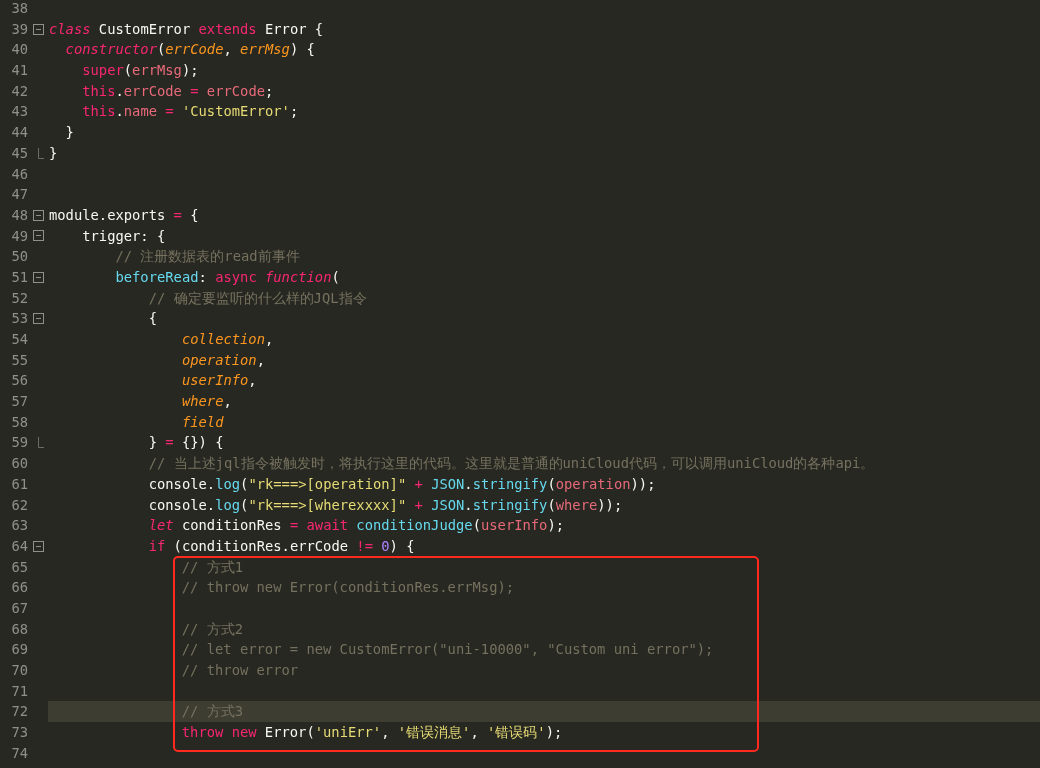 The image size is (1040, 768). What do you see at coordinates (19, 670) in the screenshot?
I see `line-number: 70` at bounding box center [19, 670].